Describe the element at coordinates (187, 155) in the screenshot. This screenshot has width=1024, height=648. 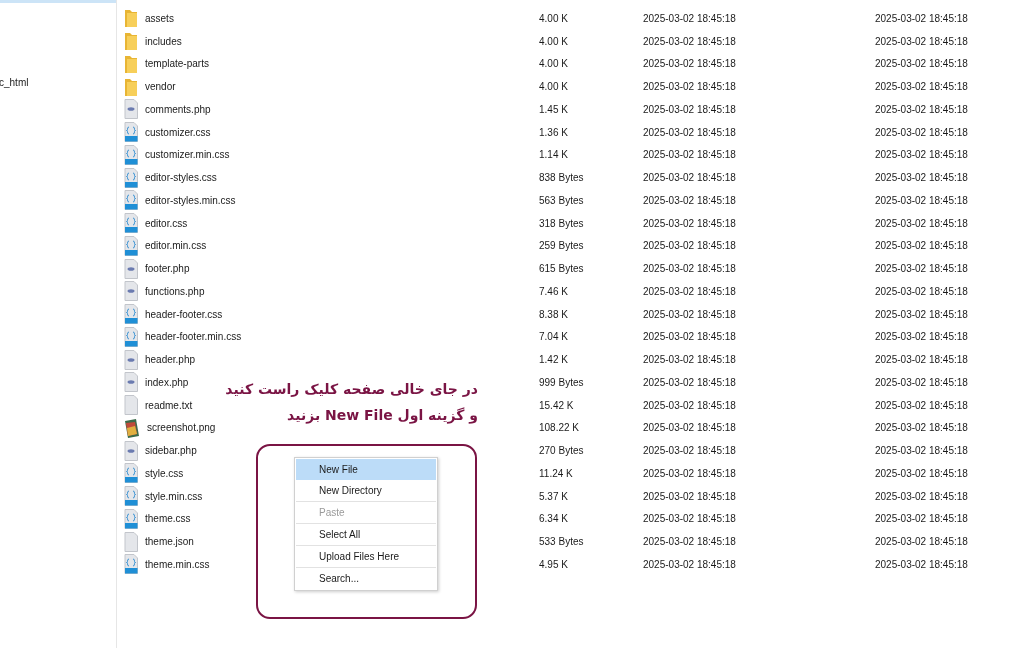
I see `file-name: customizer.min.css` at that location.